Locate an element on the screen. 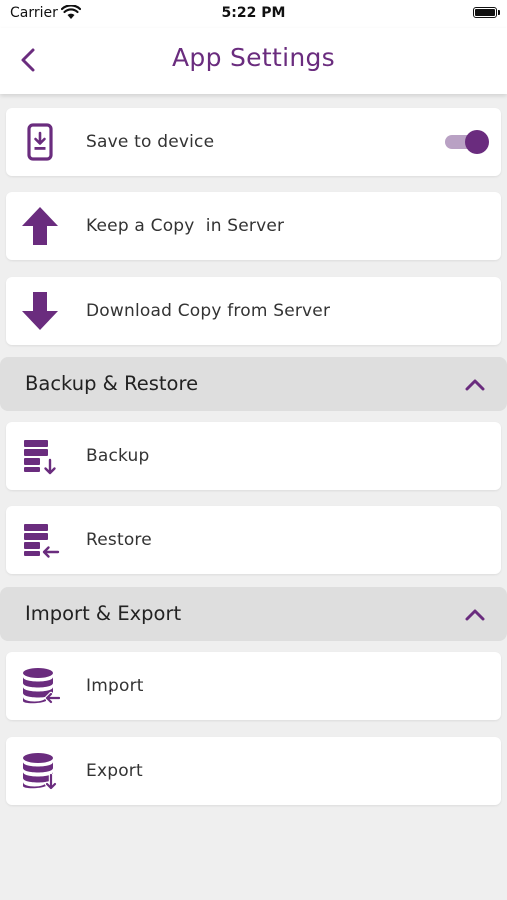 Image resolution: width=507 pixels, height=900 pixels. download-copy-label: Download Copy from Server is located at coordinates (208, 311).